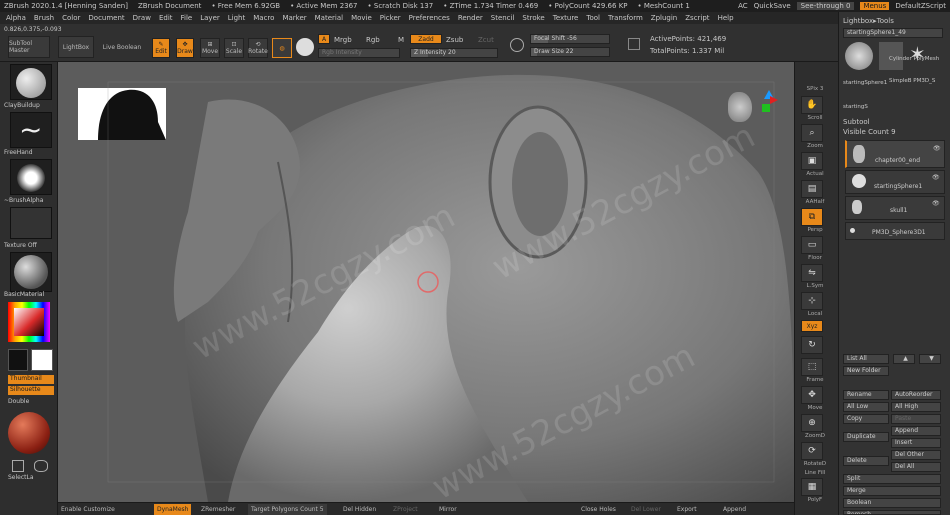 This screenshot has width=950, height=515. I want to click on double-toggle: Double, so click(18, 401).